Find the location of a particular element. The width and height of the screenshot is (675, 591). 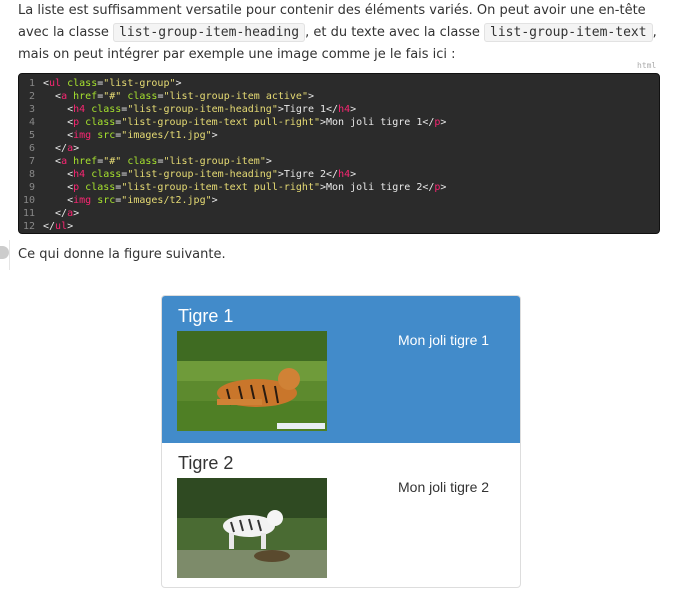

code-line: 12 </ul> is located at coordinates (339, 226).